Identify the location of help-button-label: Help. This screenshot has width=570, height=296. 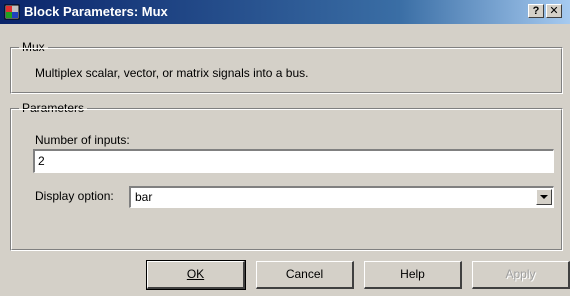
(412, 274).